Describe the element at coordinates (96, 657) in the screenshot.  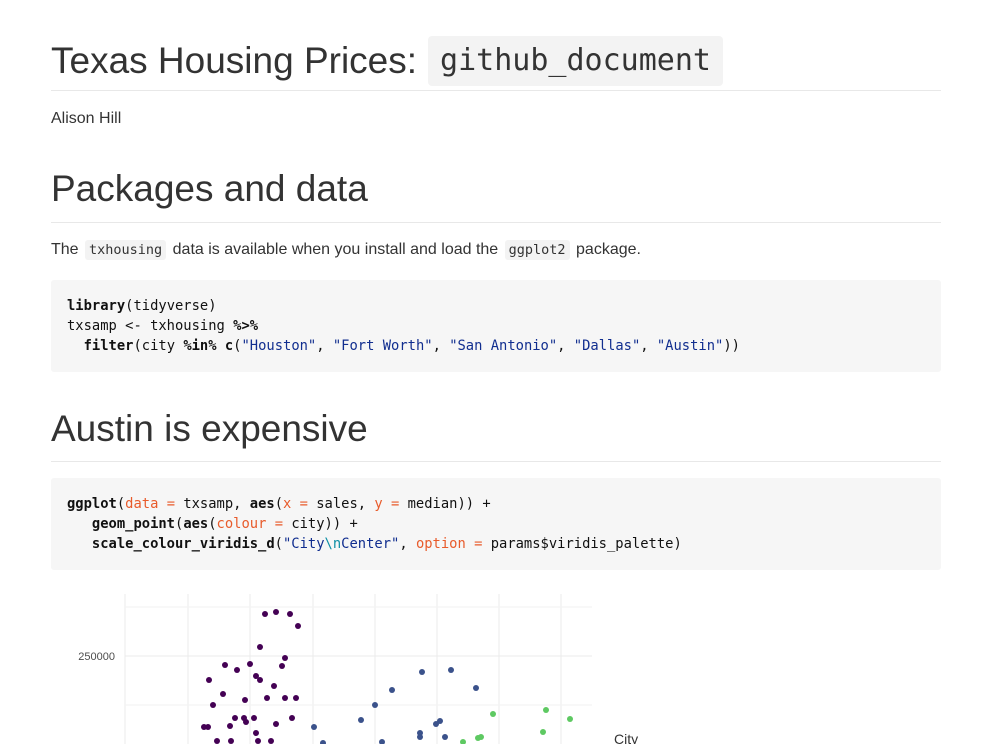
I see `y-tick-label: 250000` at that location.